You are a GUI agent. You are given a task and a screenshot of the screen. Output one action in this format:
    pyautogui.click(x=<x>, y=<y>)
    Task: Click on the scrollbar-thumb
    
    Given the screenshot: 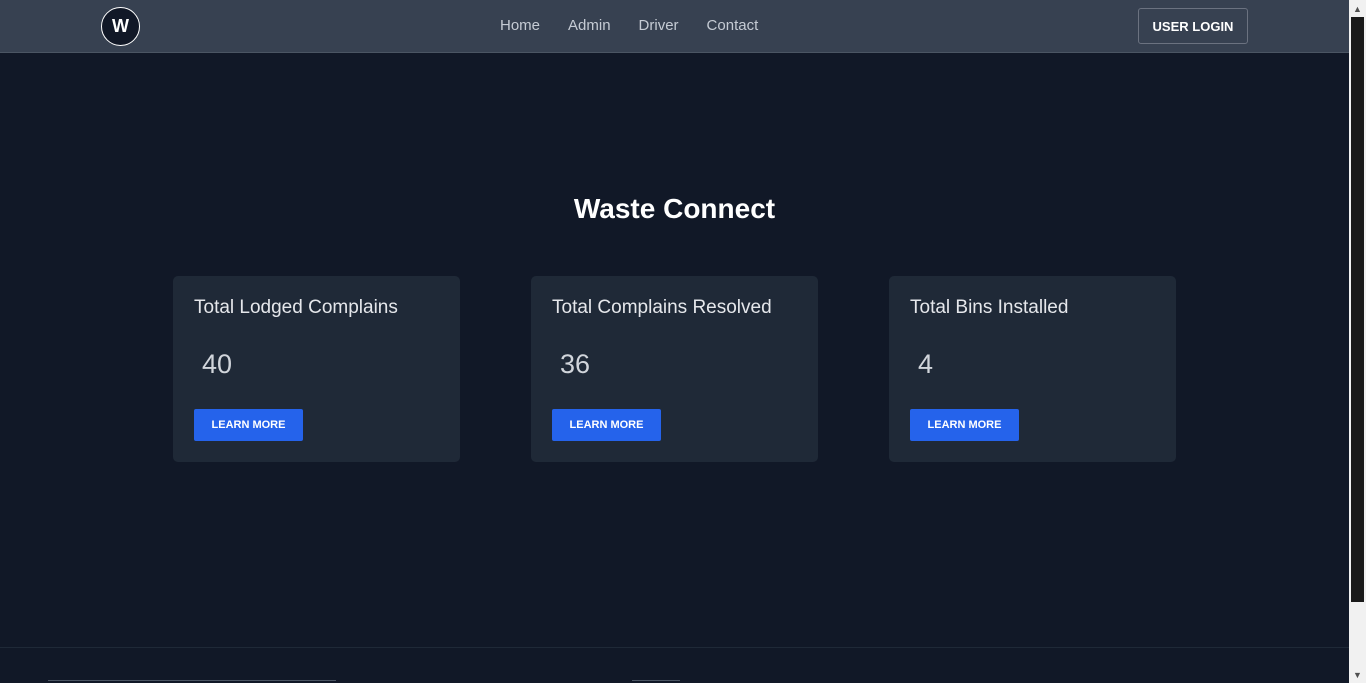 What is the action you would take?
    pyautogui.click(x=1357, y=309)
    